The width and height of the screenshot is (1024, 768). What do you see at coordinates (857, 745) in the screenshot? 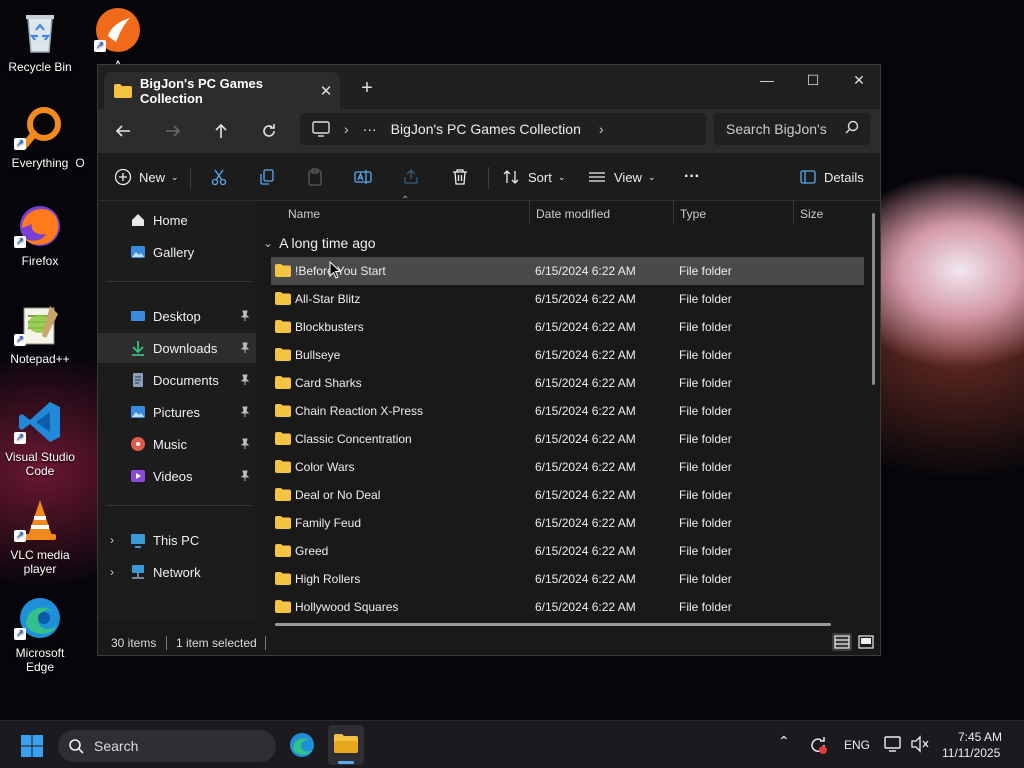
I see `language-indicator: ENG` at bounding box center [857, 745].